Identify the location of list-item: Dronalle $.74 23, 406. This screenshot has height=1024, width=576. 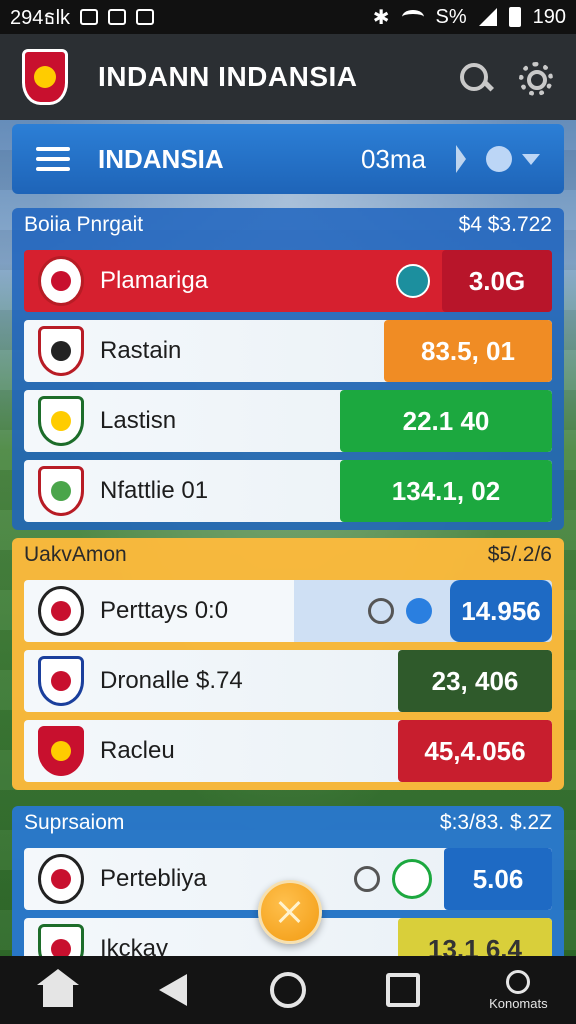
(288, 681).